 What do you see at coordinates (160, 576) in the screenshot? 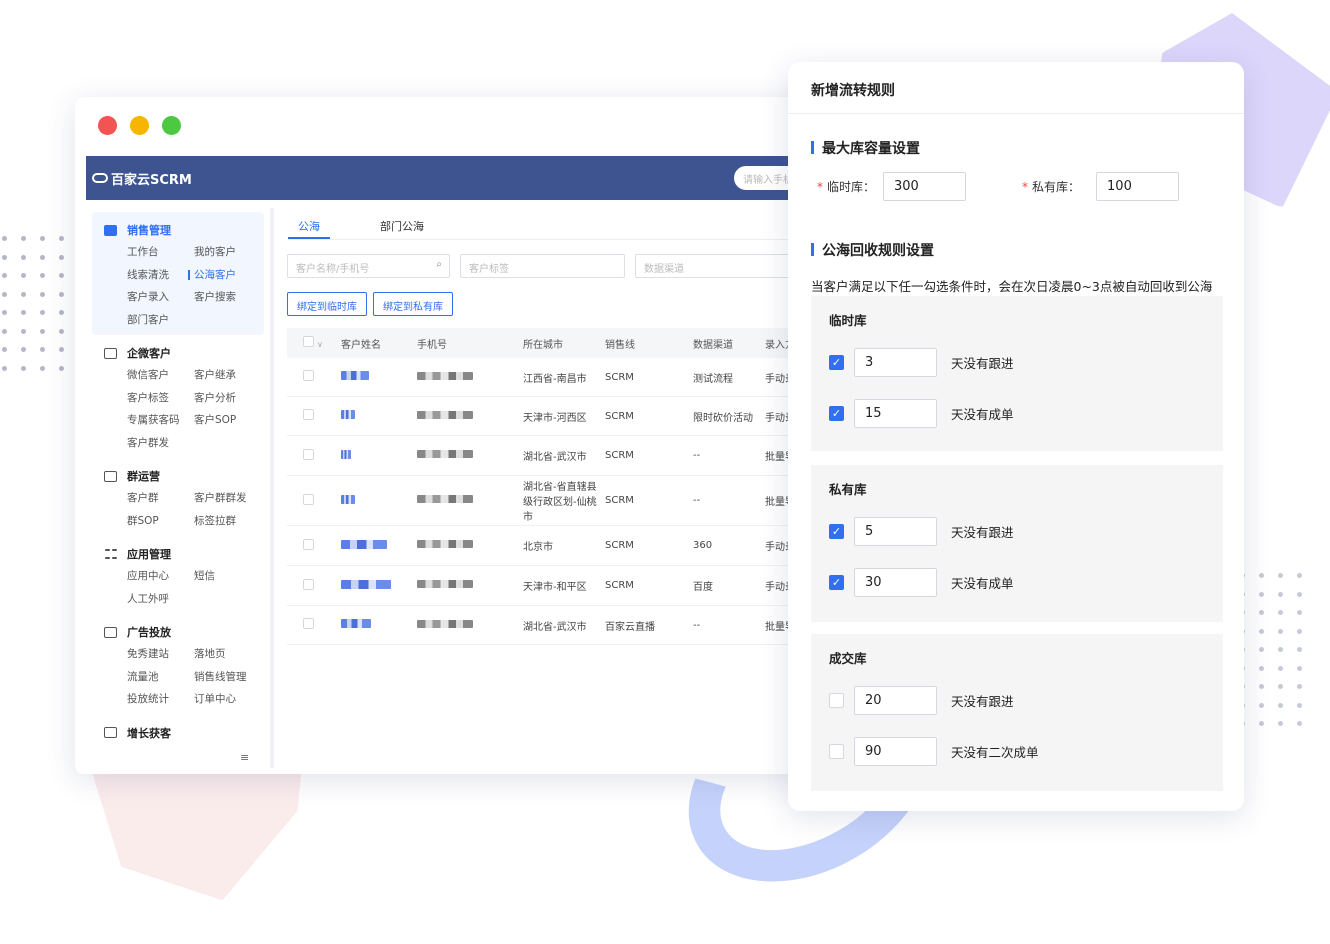
I see `sidebar-item: 应用中心` at bounding box center [160, 576].